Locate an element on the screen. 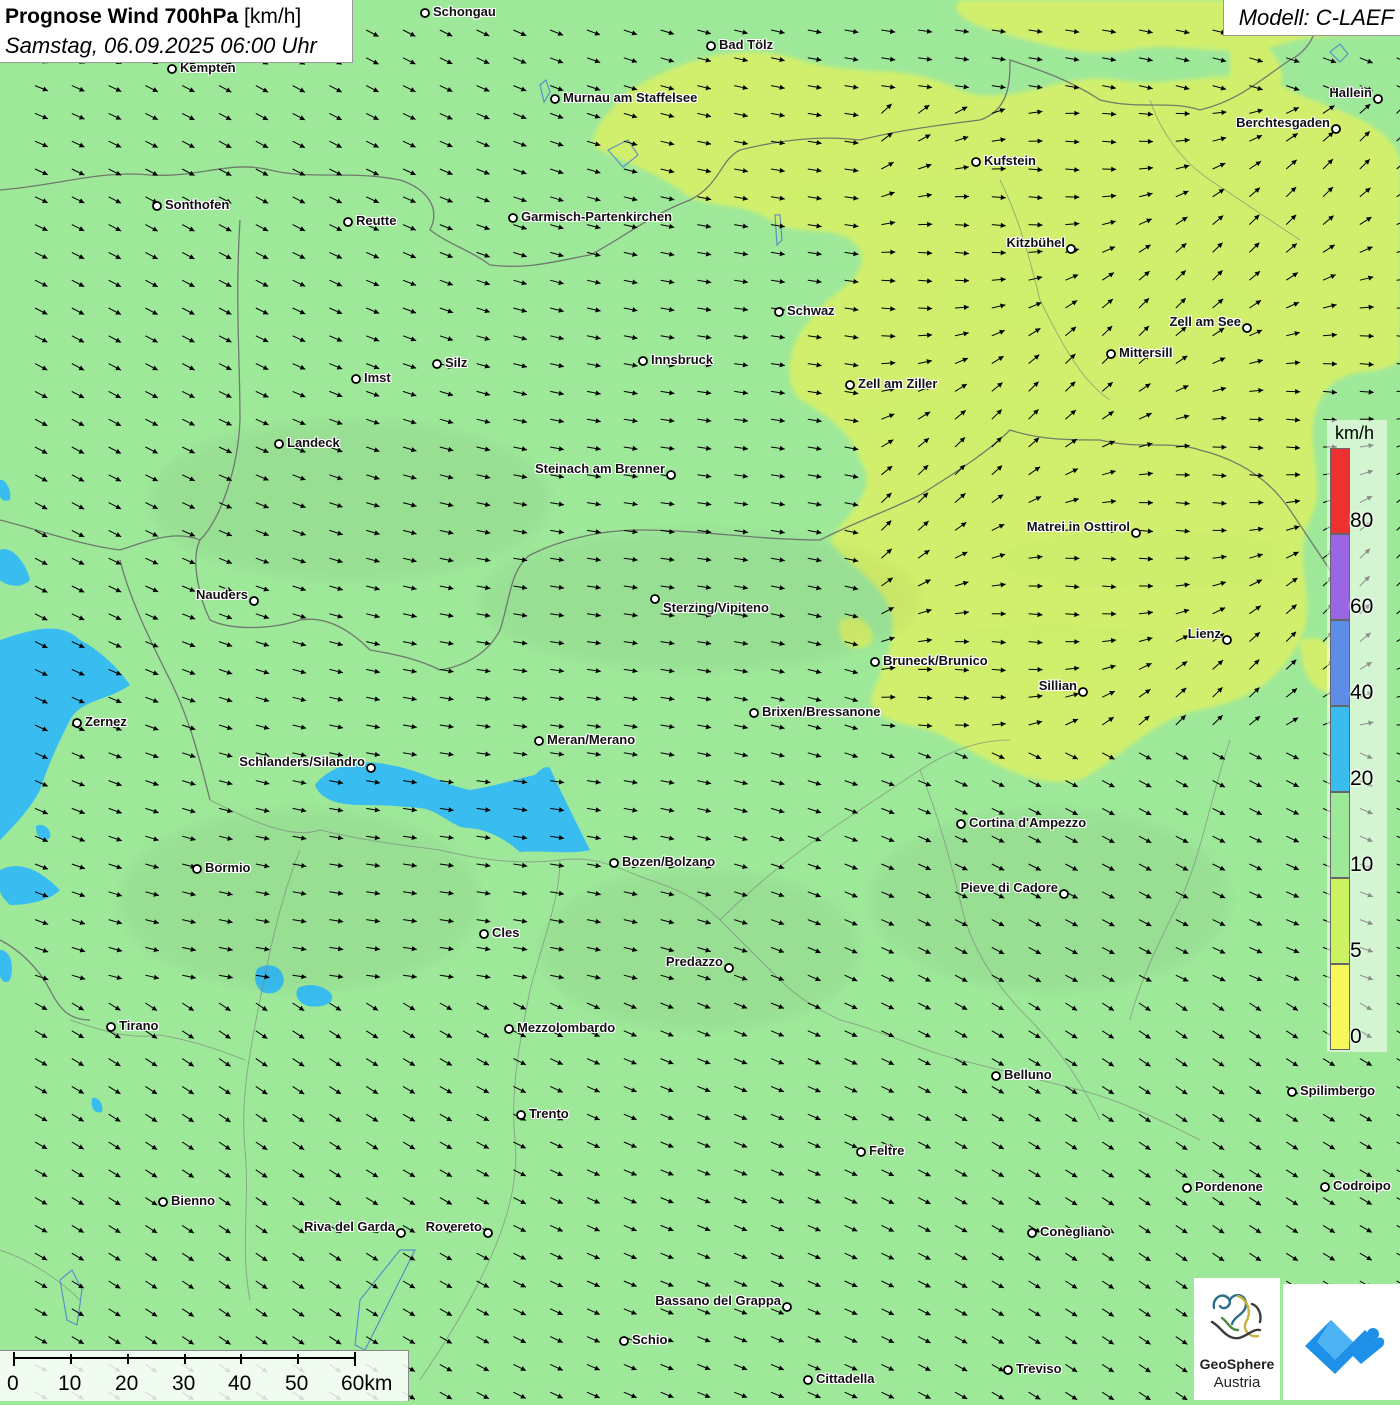 The height and width of the screenshot is (1405, 1400). city-label: Codroipo is located at coordinates (1362, 1185).